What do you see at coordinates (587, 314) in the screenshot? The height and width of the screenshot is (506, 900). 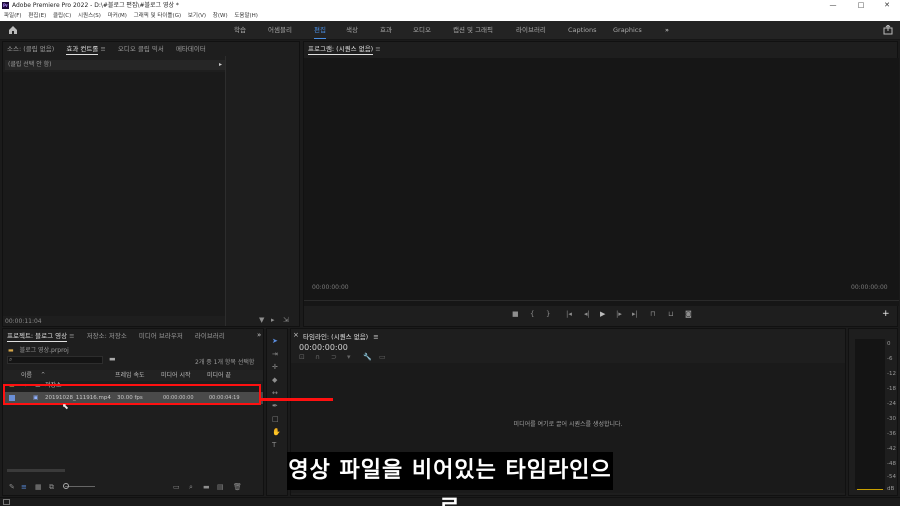 I see `step-back-icon: ◂|` at bounding box center [587, 314].